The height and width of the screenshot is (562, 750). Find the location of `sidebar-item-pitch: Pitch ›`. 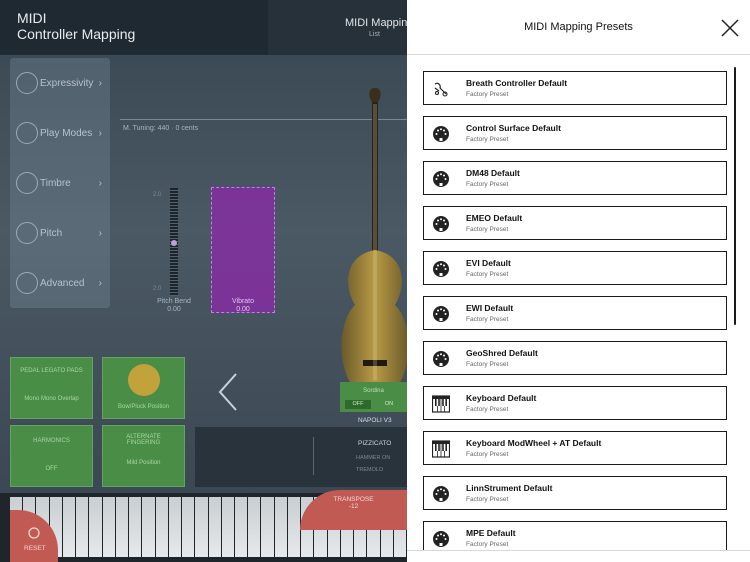

sidebar-item-pitch: Pitch › is located at coordinates (60, 233).